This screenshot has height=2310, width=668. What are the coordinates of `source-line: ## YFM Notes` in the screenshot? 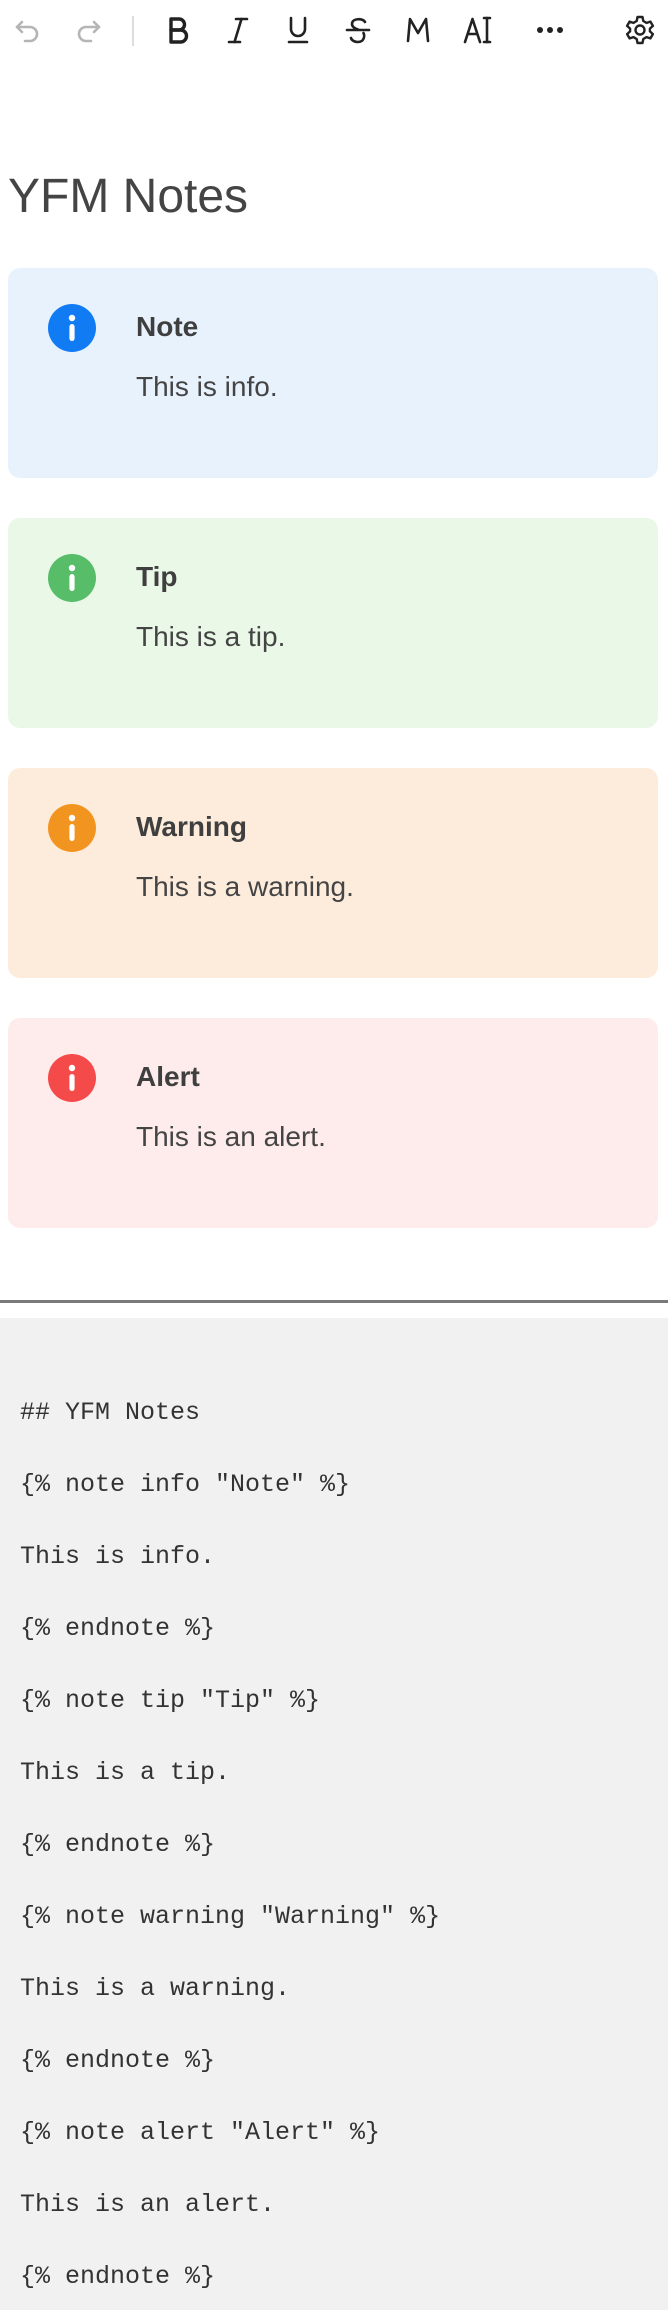 It's located at (110, 1412).